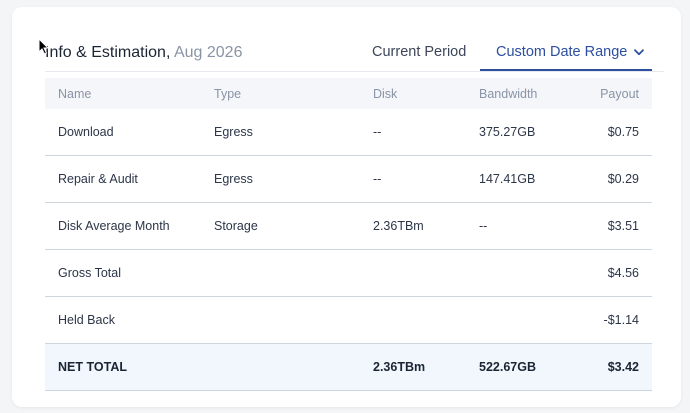  What do you see at coordinates (236, 226) in the screenshot?
I see `cell-type: Storage` at bounding box center [236, 226].